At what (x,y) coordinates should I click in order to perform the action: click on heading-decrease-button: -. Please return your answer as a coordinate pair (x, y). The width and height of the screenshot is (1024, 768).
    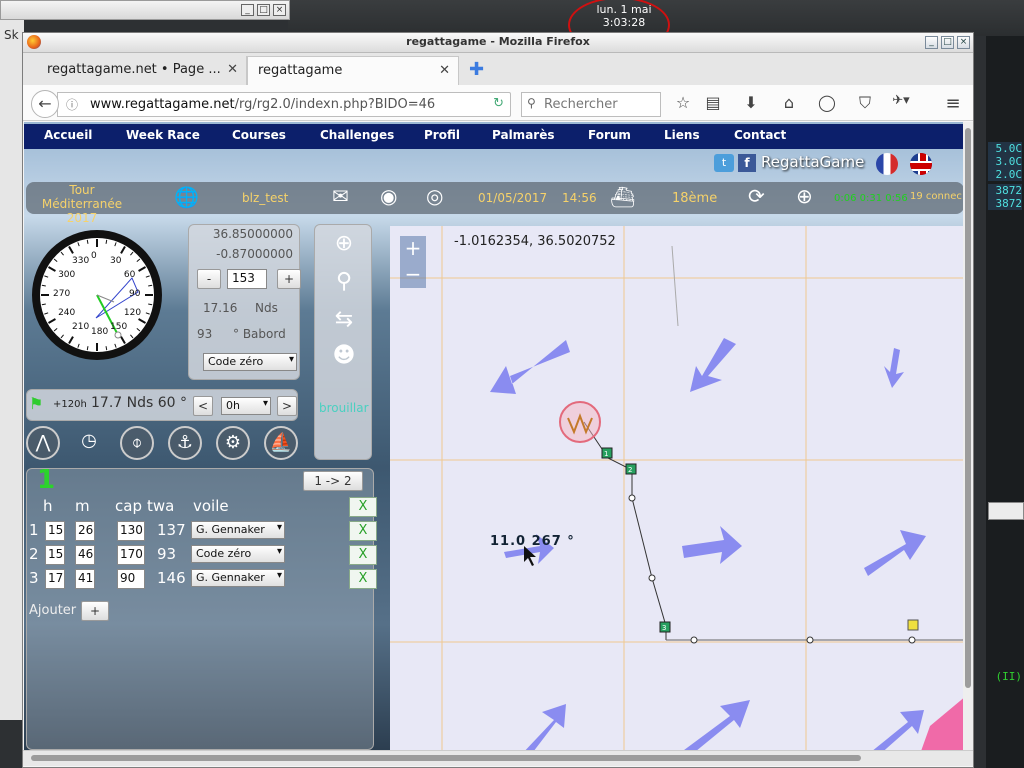
    Looking at the image, I should click on (209, 279).